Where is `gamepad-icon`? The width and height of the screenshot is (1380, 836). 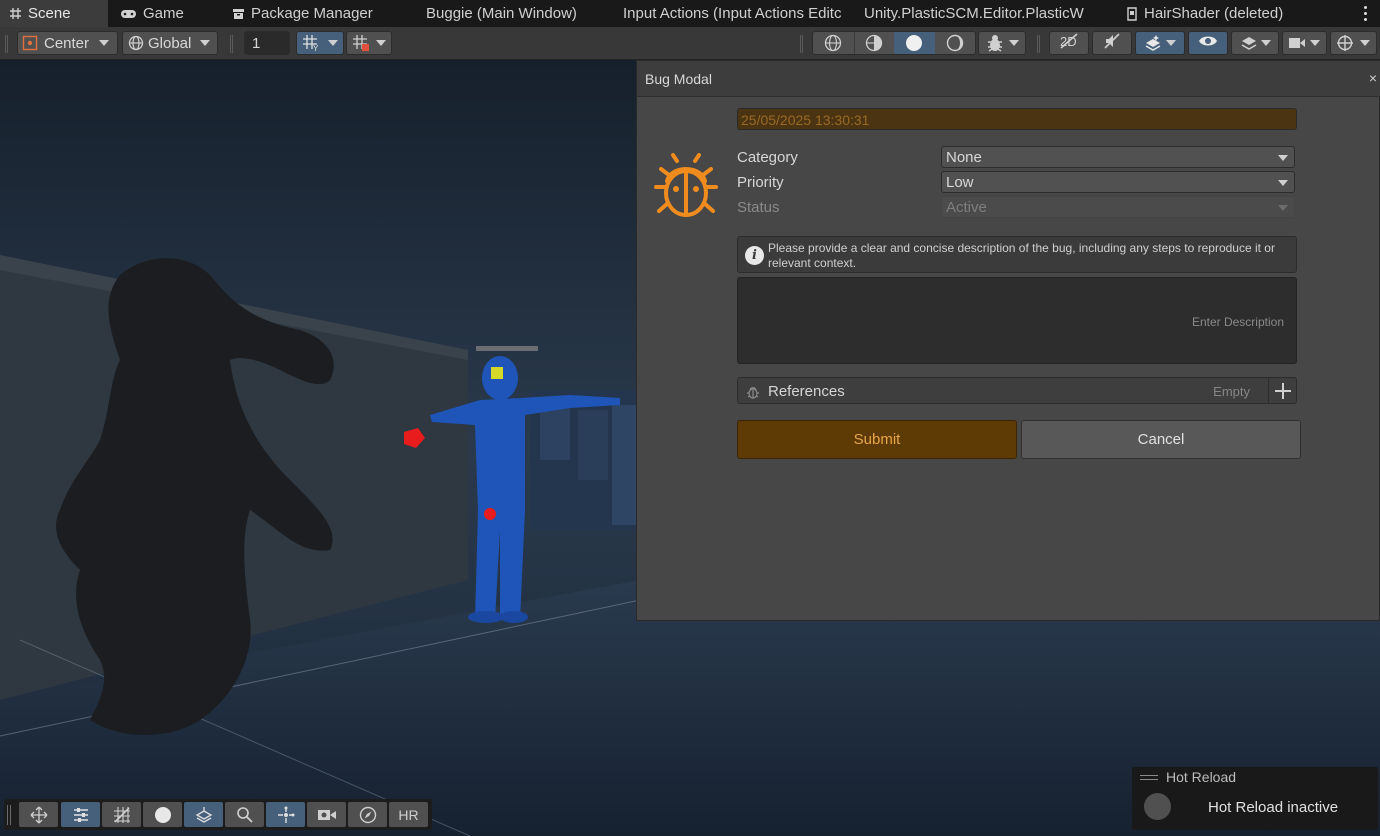
gamepad-icon is located at coordinates (128, 13).